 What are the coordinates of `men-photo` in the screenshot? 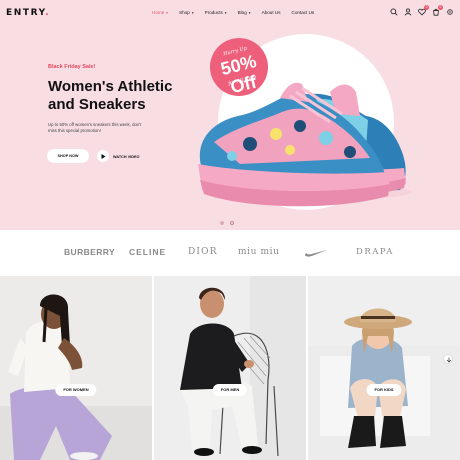 It's located at (230, 368).